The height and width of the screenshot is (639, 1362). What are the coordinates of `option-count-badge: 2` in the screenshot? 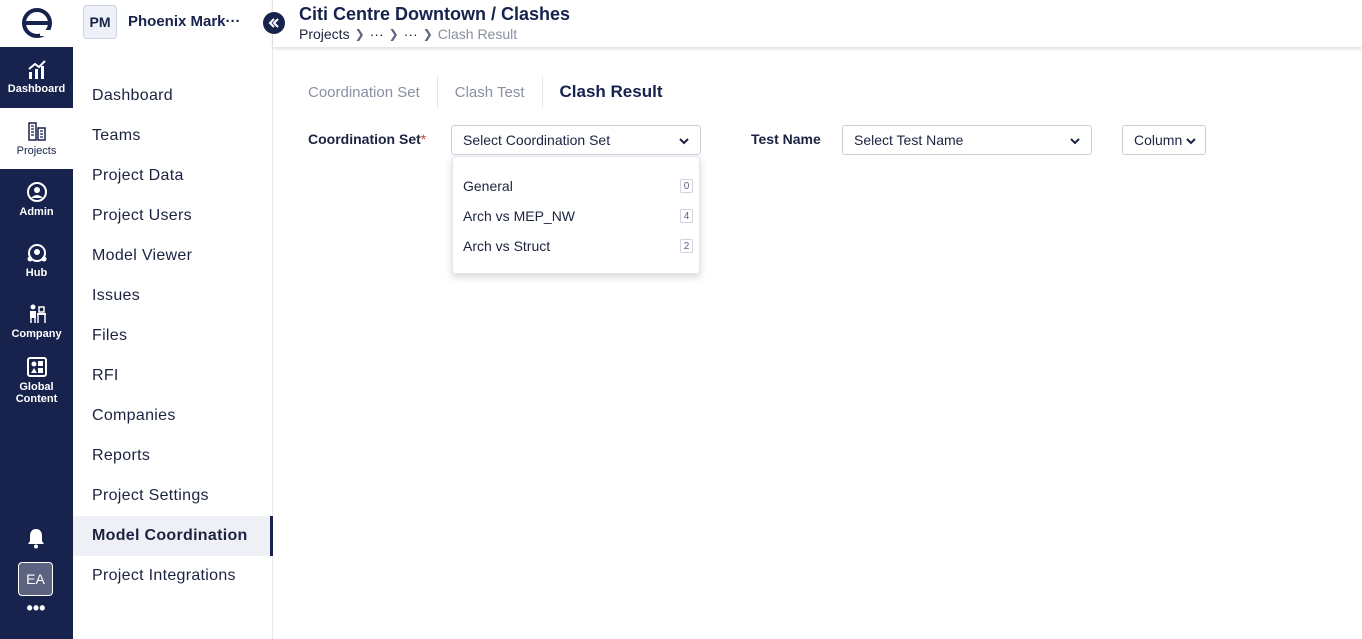 It's located at (686, 246).